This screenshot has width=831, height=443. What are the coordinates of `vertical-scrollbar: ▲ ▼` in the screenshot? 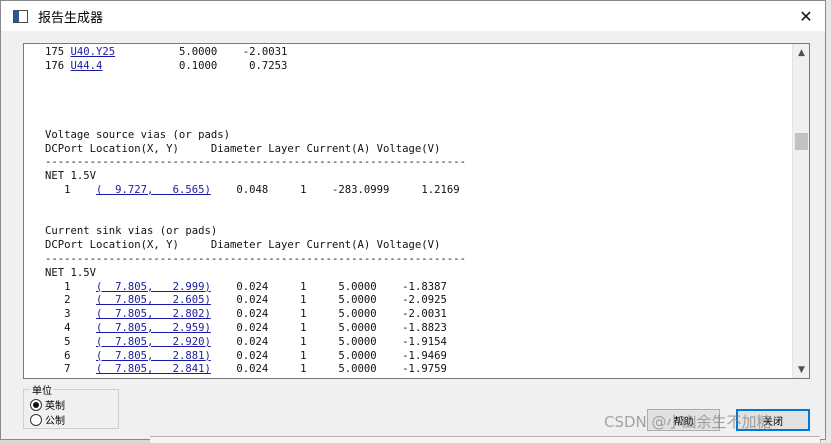 It's located at (800, 211).